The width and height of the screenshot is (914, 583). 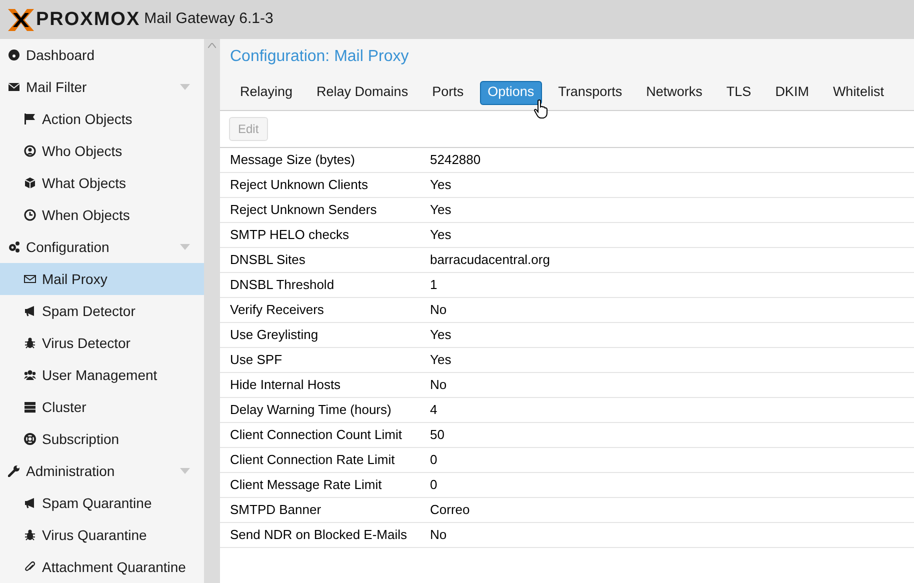 What do you see at coordinates (102, 439) in the screenshot?
I see `sidebar-item: Subscription` at bounding box center [102, 439].